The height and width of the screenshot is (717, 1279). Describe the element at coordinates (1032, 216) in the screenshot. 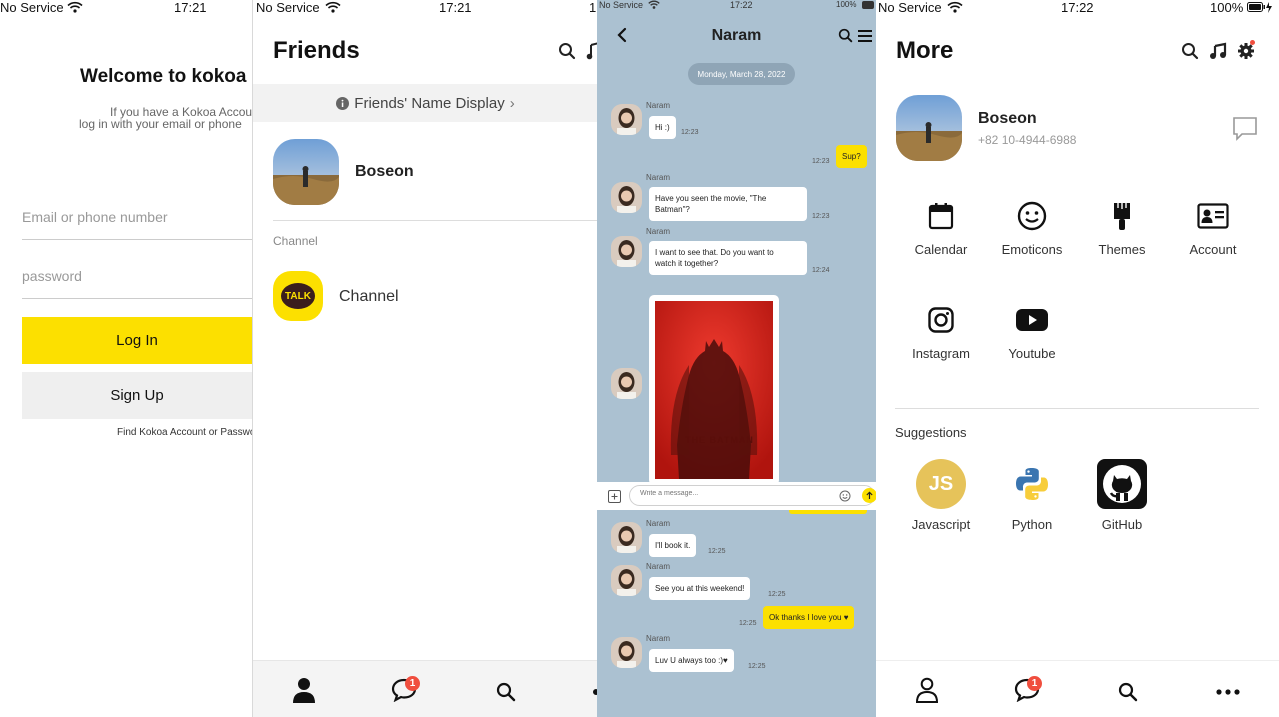

I see `smile-icon` at that location.